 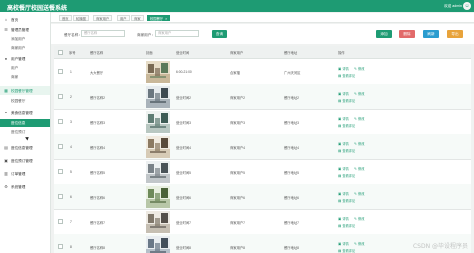 I want to click on tab-home: 首页, so click(x=65, y=17).